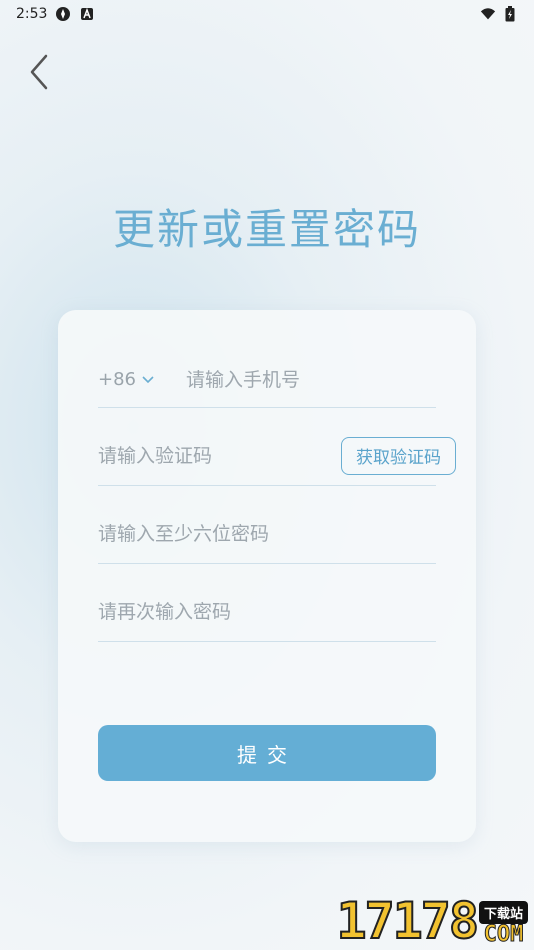 This screenshot has width=534, height=950. I want to click on password-input, so click(267, 533).